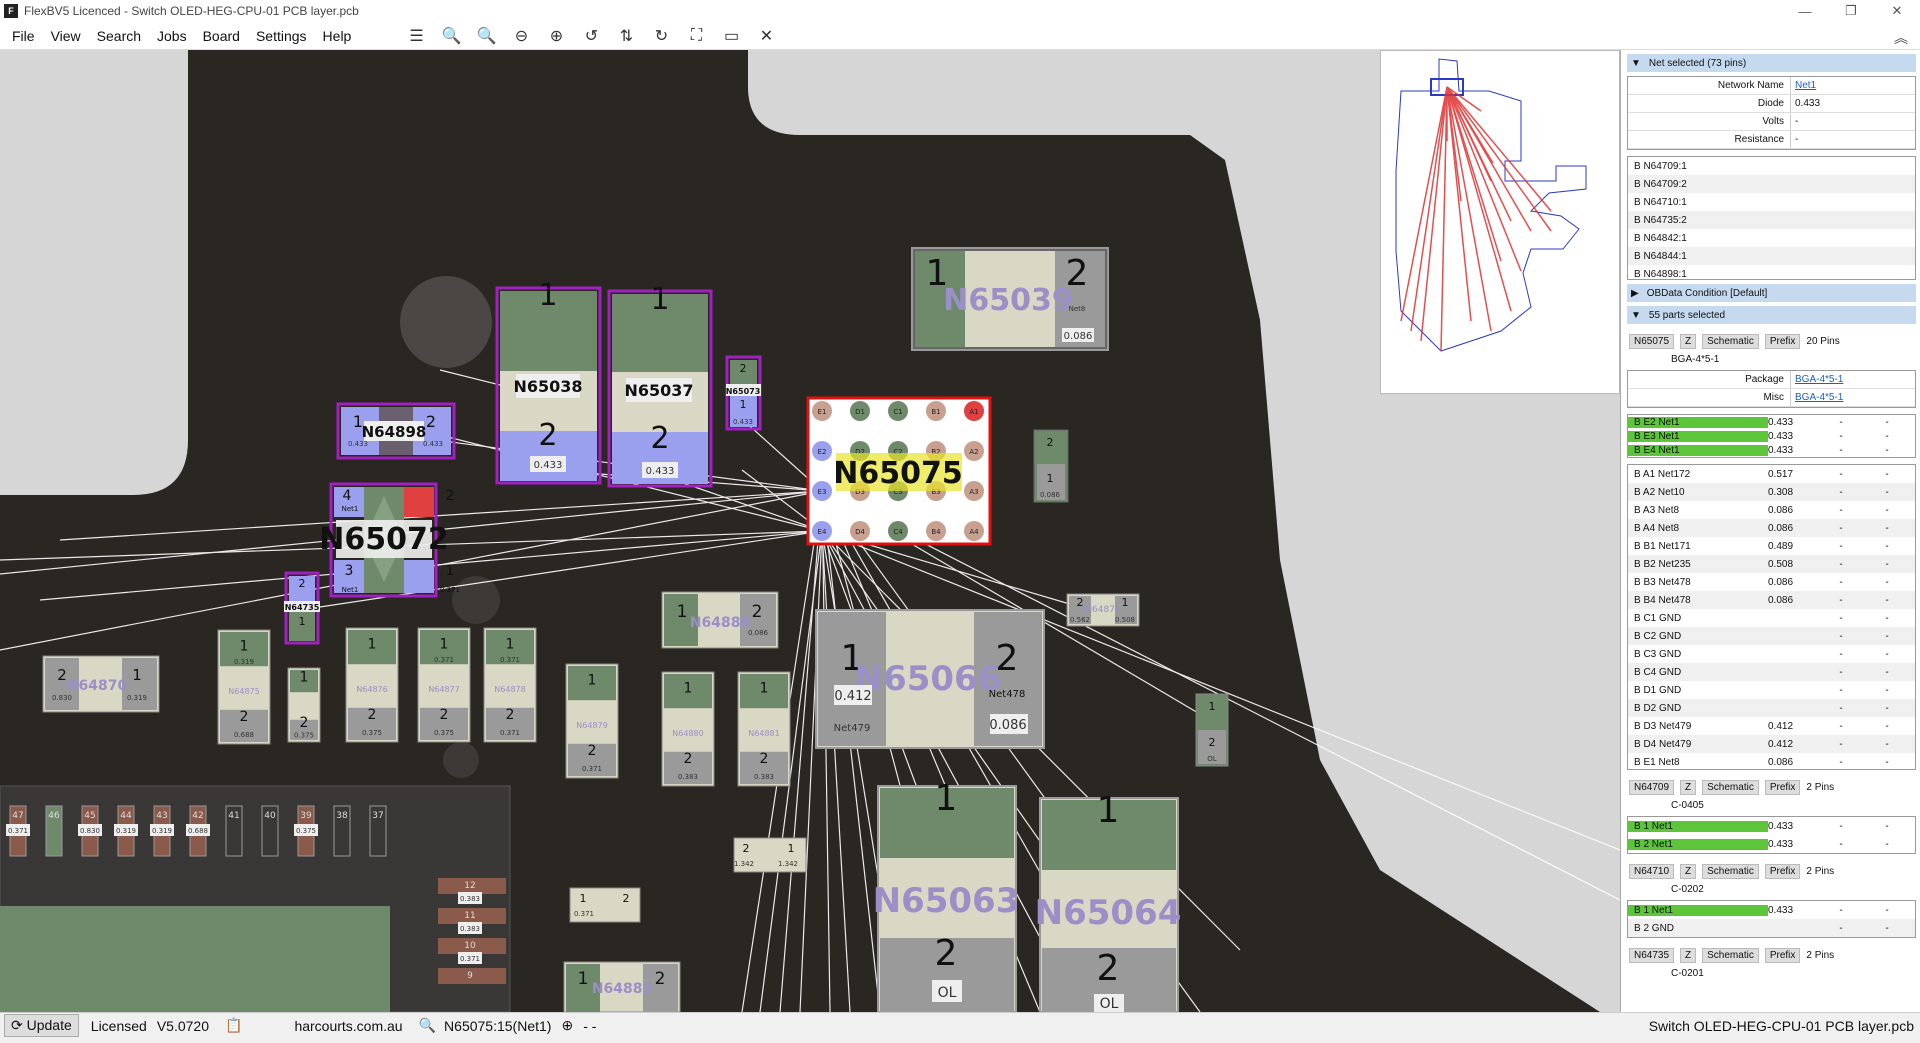 This screenshot has height=1043, width=1920. I want to click on collapse-triangle-icon: ▼, so click(1636, 63).